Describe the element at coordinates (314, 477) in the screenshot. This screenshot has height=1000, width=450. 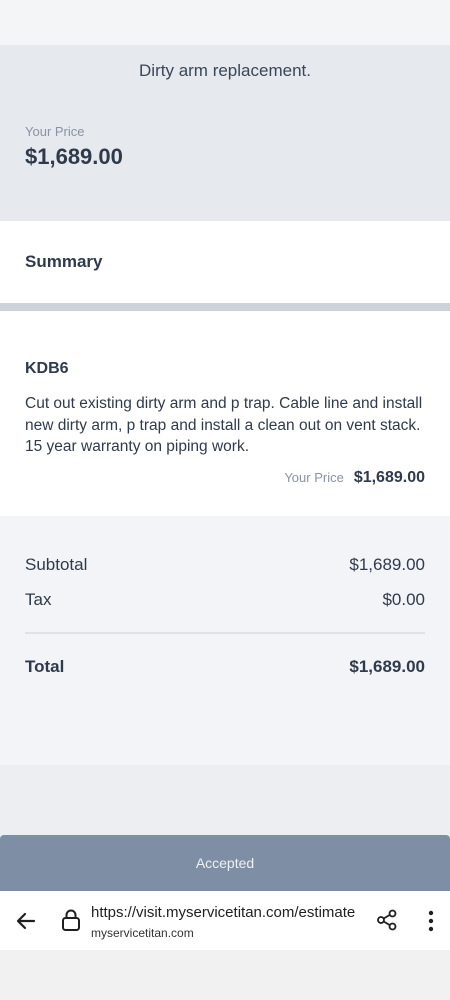
I see `item-price-label: Your Price` at that location.